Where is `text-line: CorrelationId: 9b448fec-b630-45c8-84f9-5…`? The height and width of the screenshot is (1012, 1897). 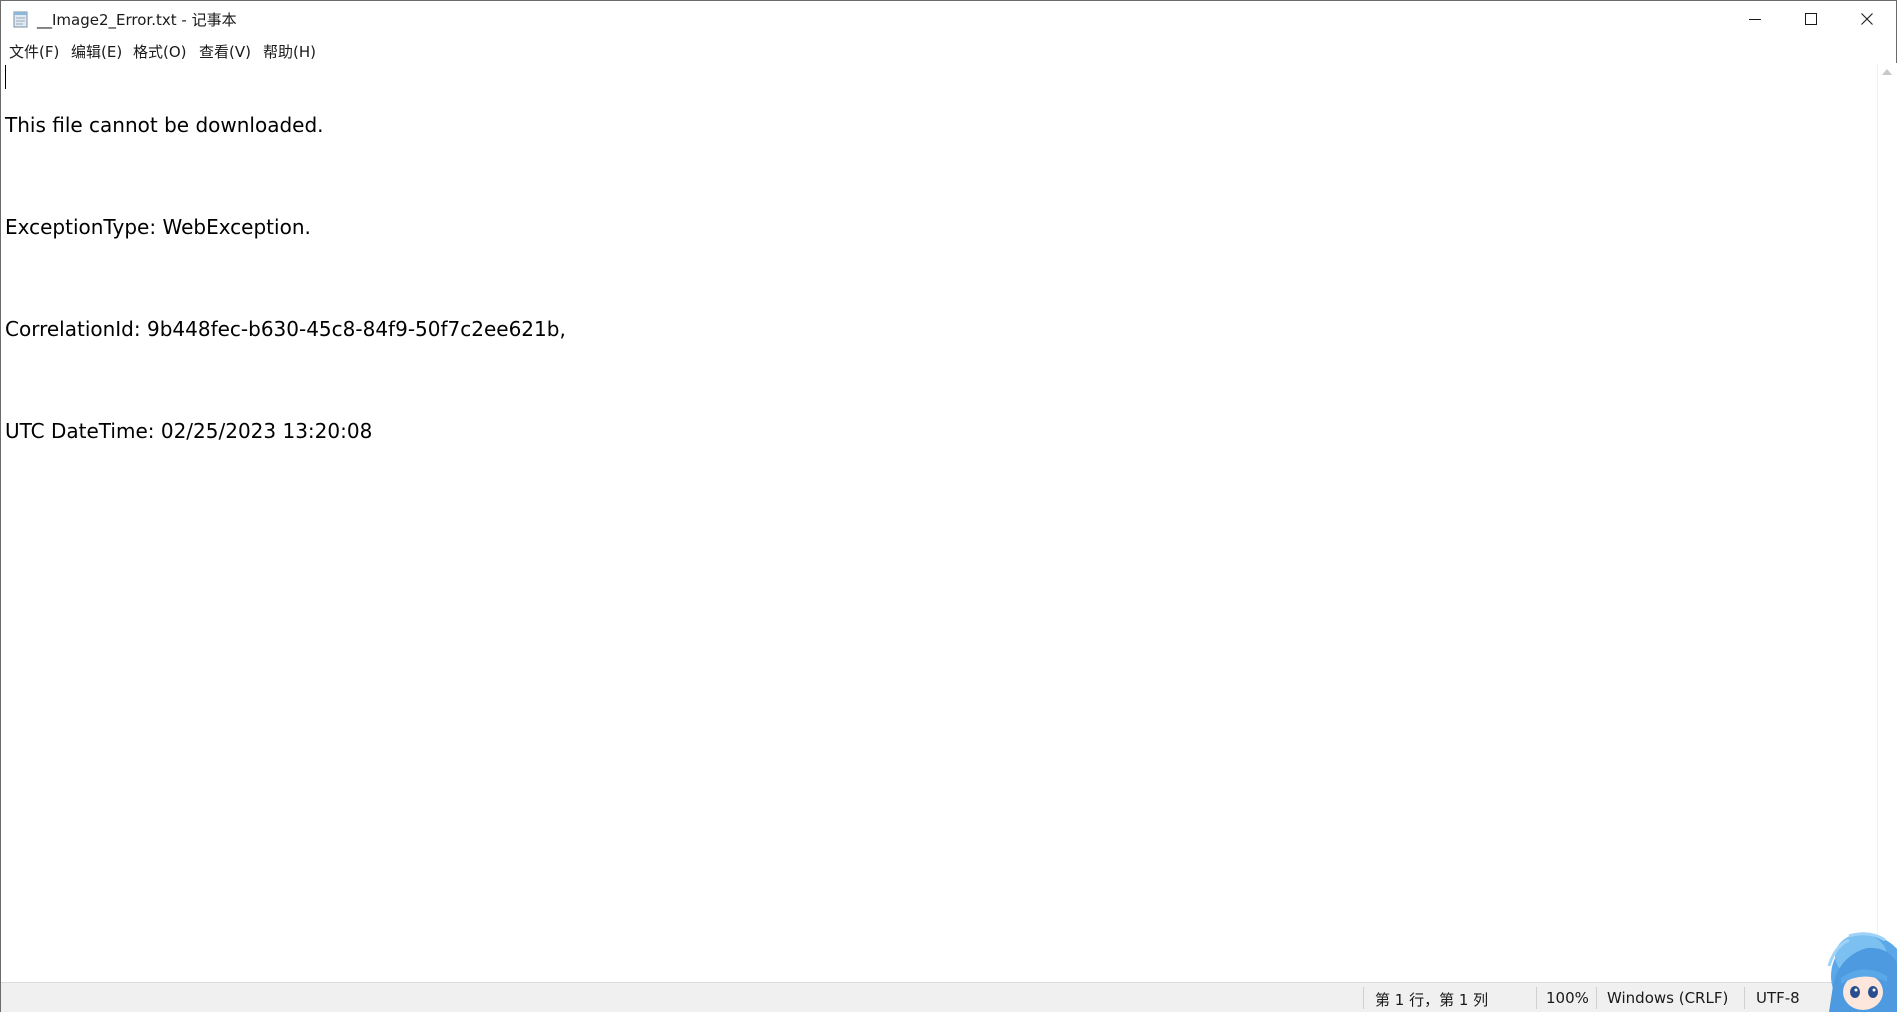 text-line: CorrelationId: 9b448fec-b630-45c8-84f9-5… is located at coordinates (285, 329).